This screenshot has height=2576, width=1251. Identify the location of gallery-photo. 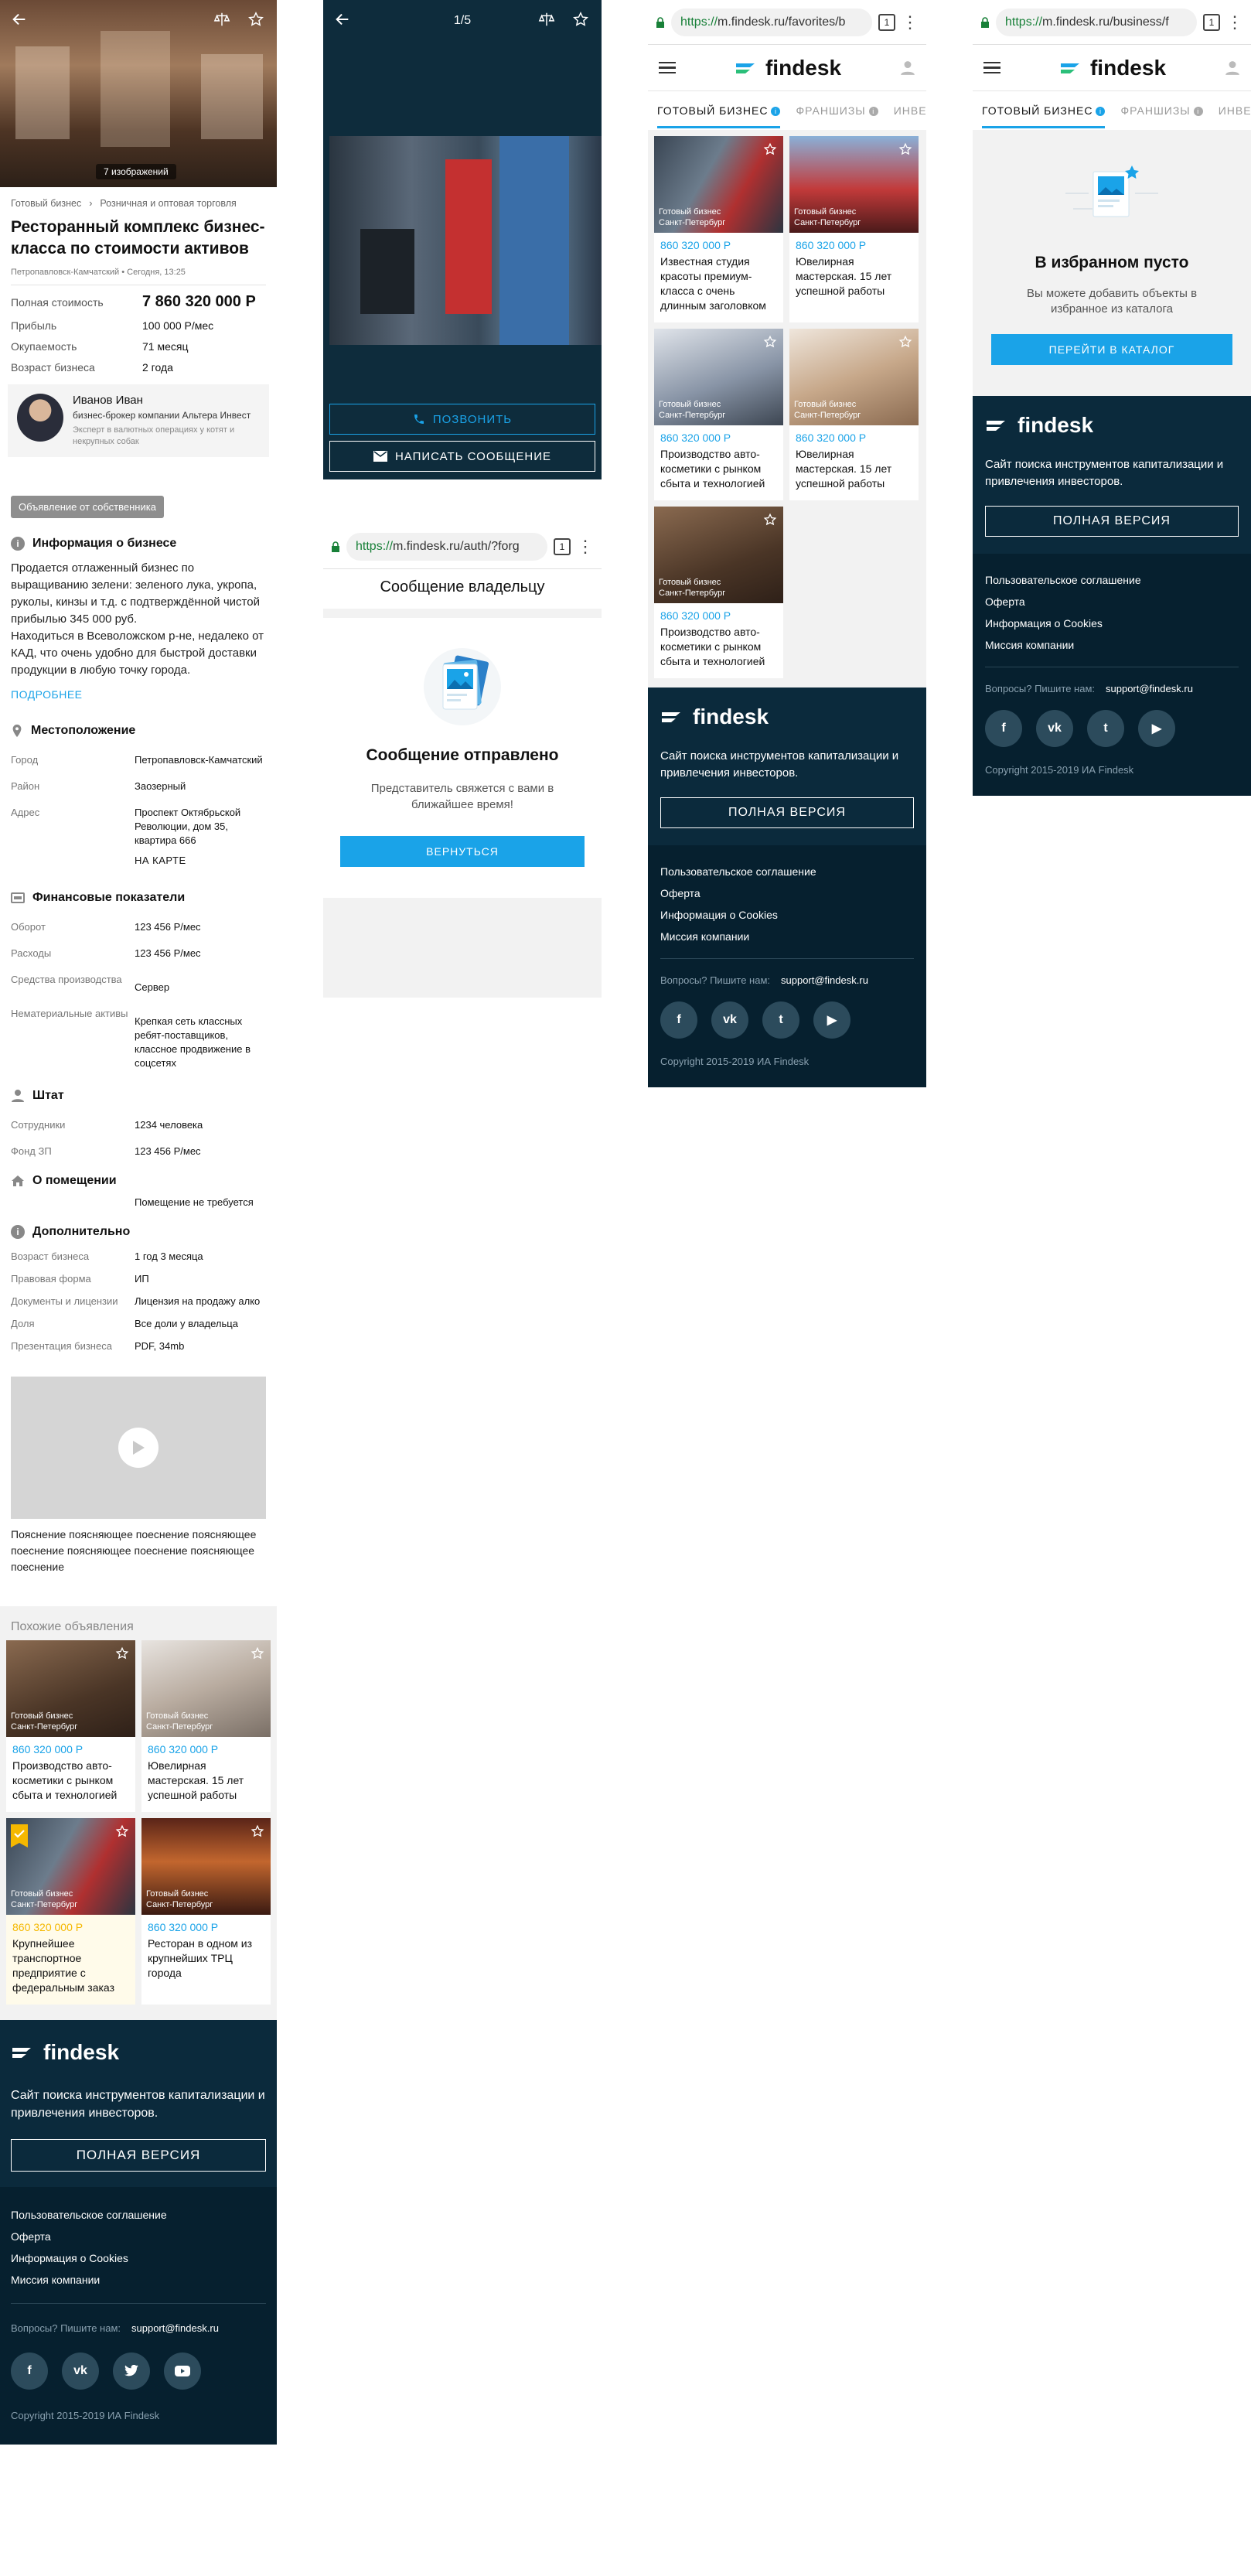
(465, 241).